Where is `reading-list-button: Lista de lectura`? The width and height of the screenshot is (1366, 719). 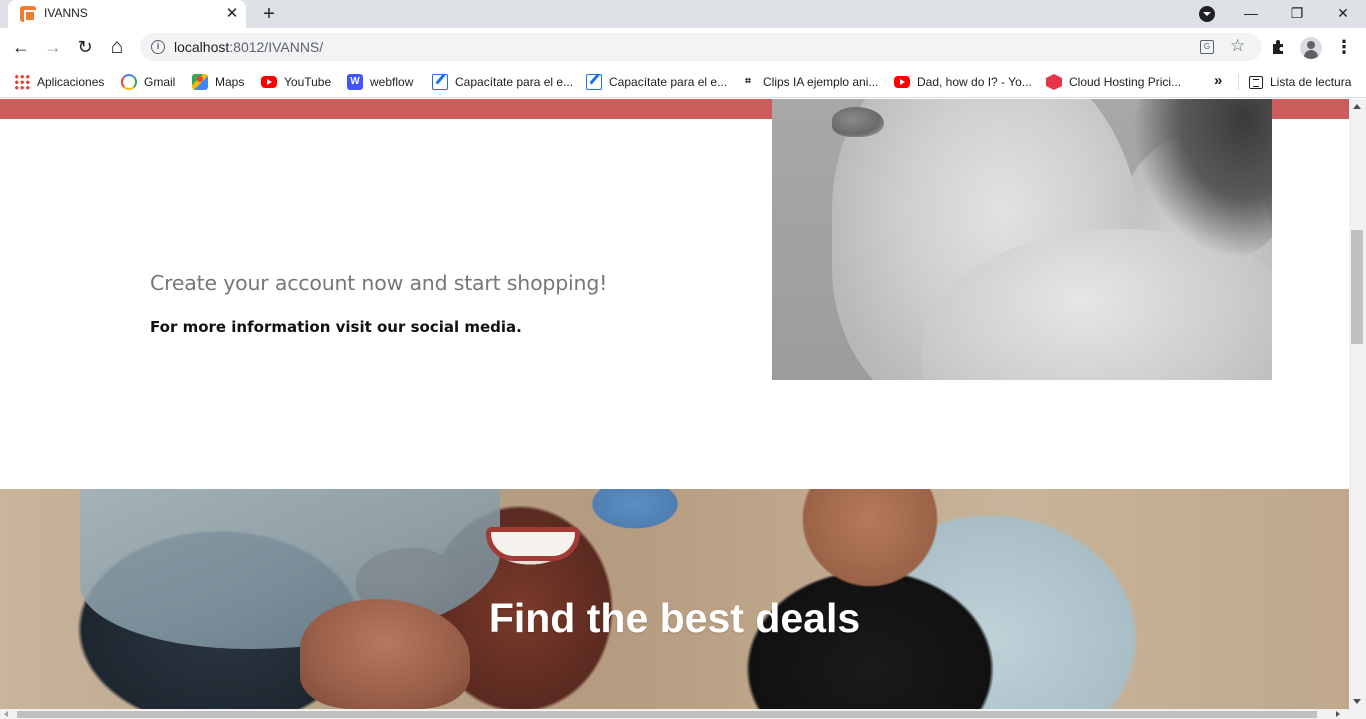 reading-list-button: Lista de lectura is located at coordinates (1300, 82).